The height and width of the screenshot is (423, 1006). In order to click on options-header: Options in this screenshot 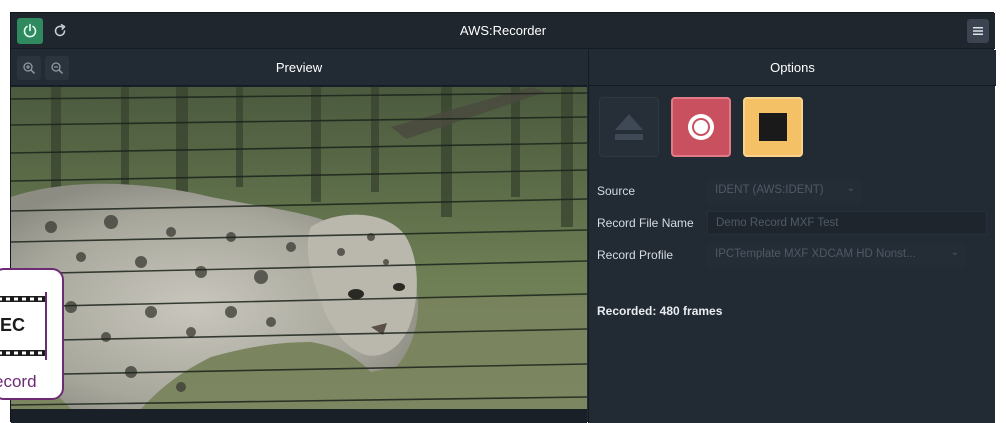, I will do `click(792, 68)`.